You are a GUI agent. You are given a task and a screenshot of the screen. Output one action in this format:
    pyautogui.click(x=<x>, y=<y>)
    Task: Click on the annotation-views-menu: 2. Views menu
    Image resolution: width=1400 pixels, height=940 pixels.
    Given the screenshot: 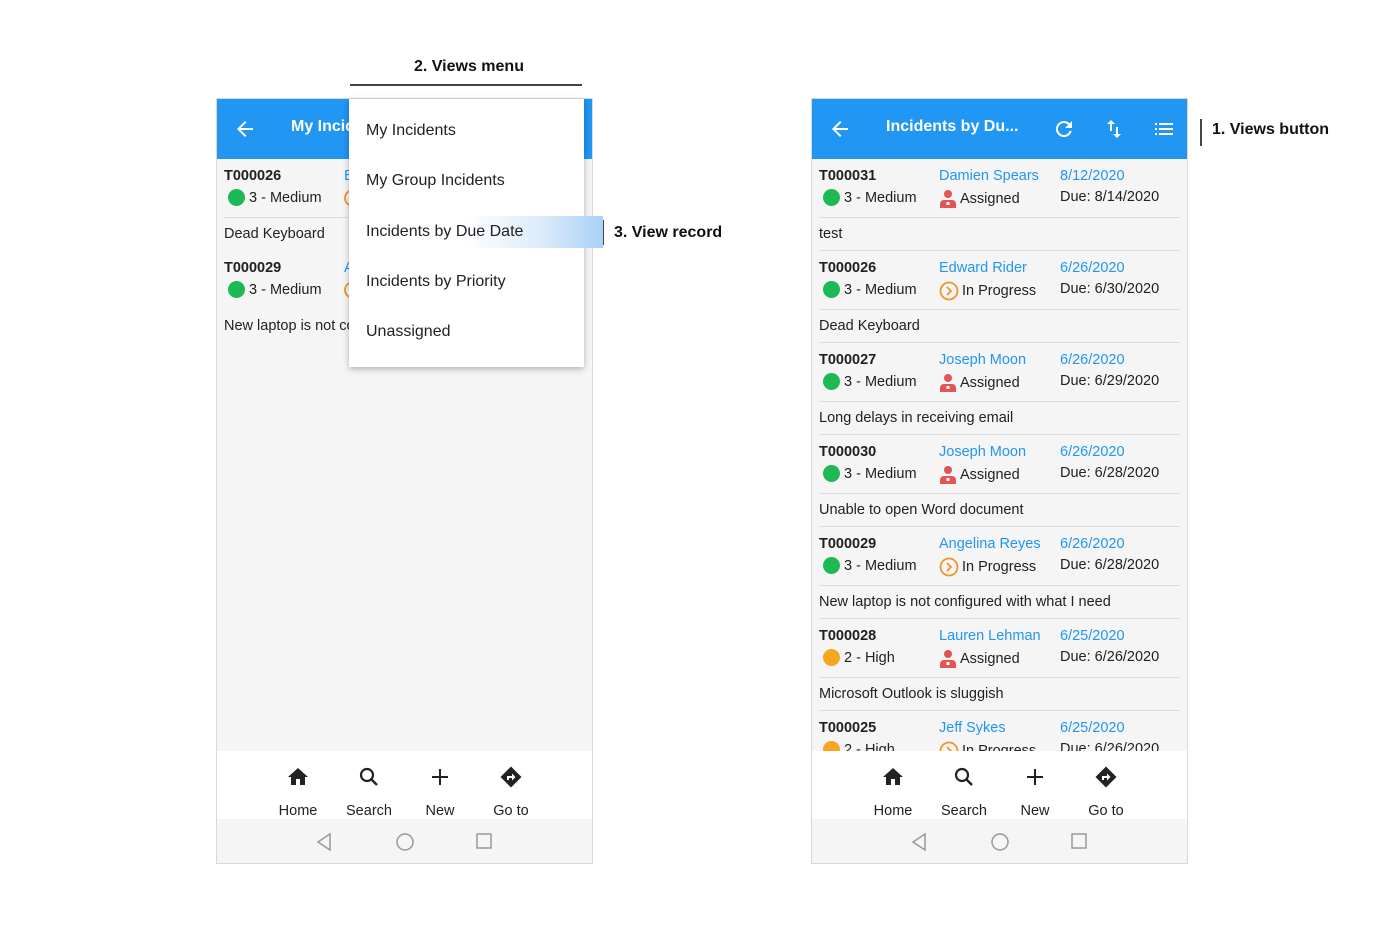 What is the action you would take?
    pyautogui.click(x=469, y=66)
    